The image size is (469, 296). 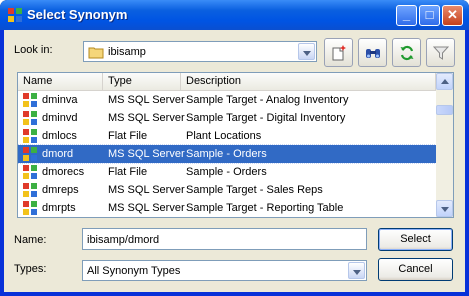 I want to click on close-button: ✕, so click(x=452, y=15).